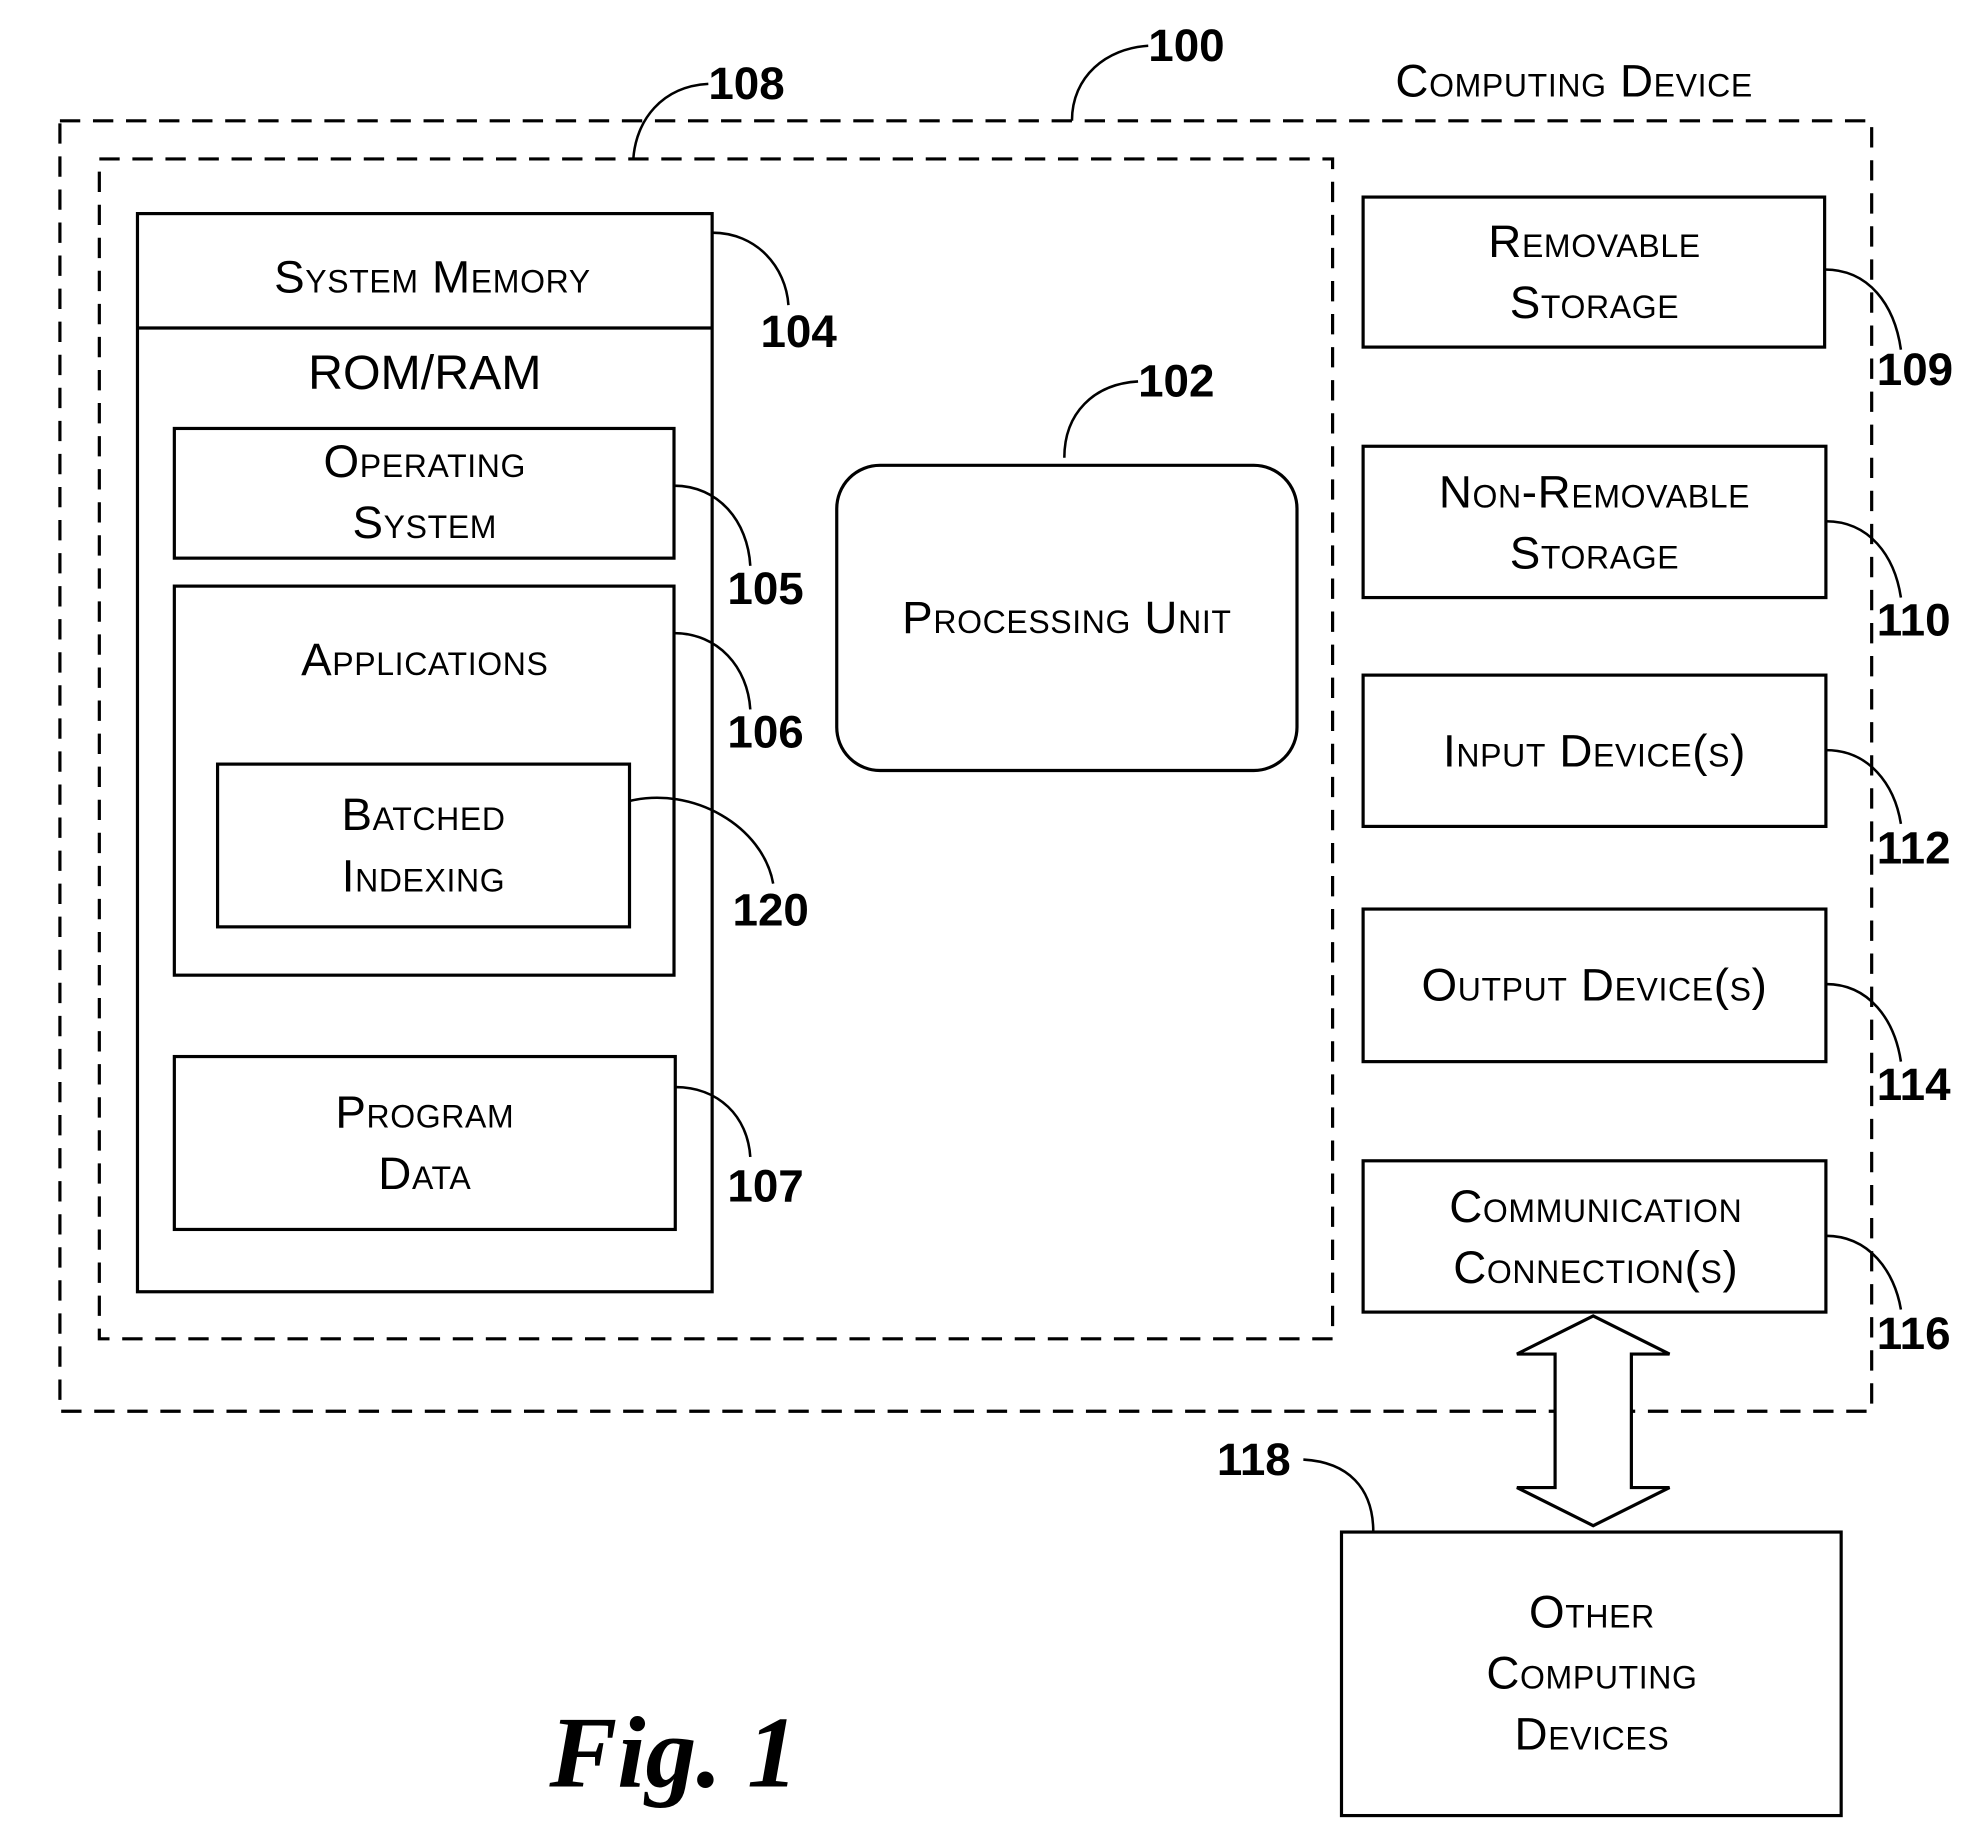 The image size is (1971, 1841). Describe the element at coordinates (1573, 81) in the screenshot. I see `computing-device-title: Computing Device` at that location.